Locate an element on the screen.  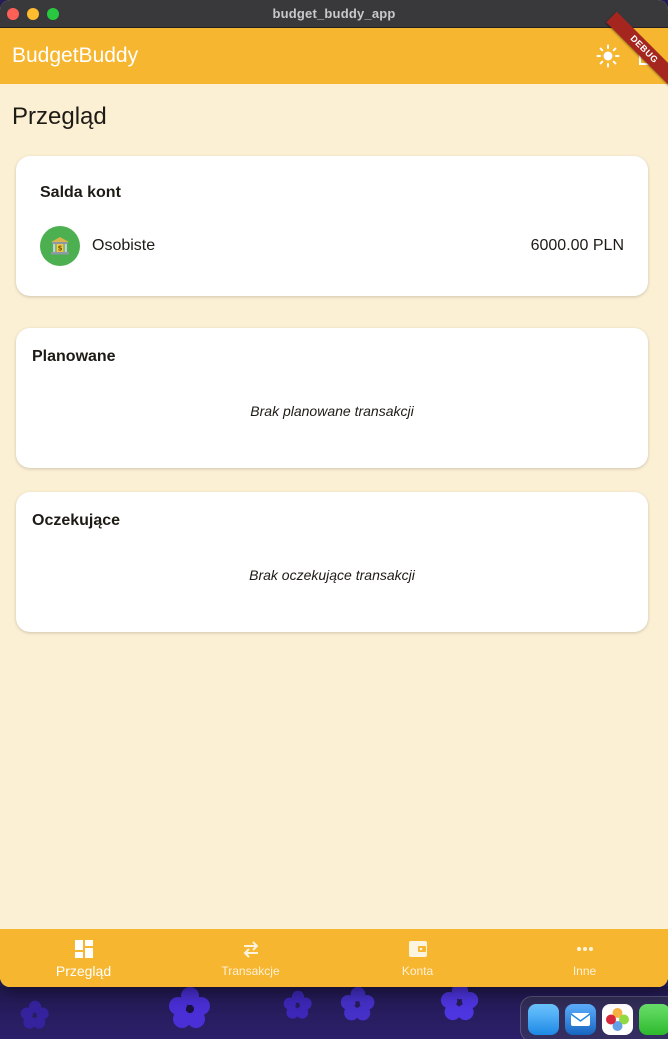
planned-transactions-card: Planowane Brak planowane transakcji is located at coordinates (332, 398).